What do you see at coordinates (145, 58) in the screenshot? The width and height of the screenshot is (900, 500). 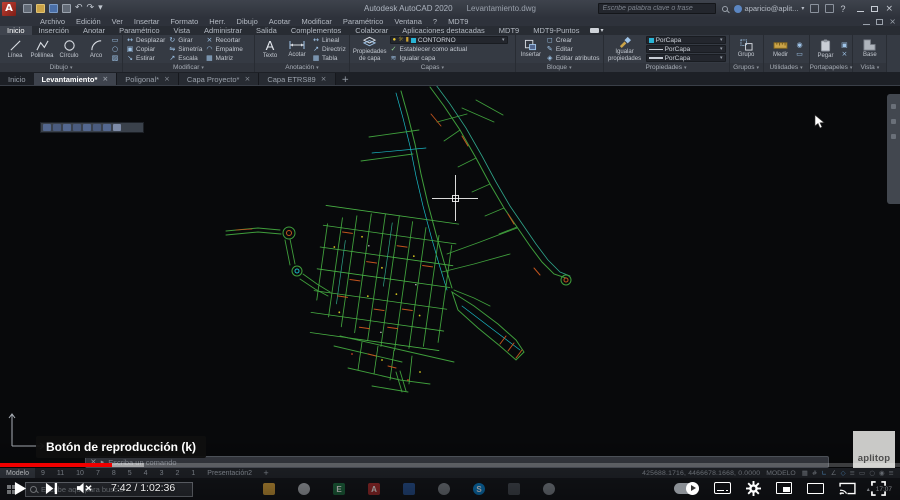 I see `stretch-button: ↘ Estirar` at bounding box center [145, 58].